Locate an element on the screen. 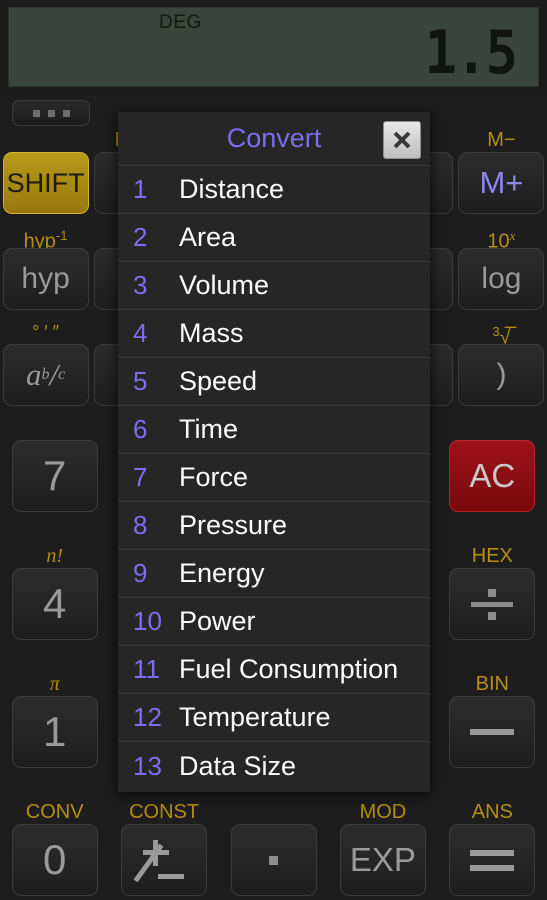 The image size is (547, 900). close-icon is located at coordinates (402, 140).